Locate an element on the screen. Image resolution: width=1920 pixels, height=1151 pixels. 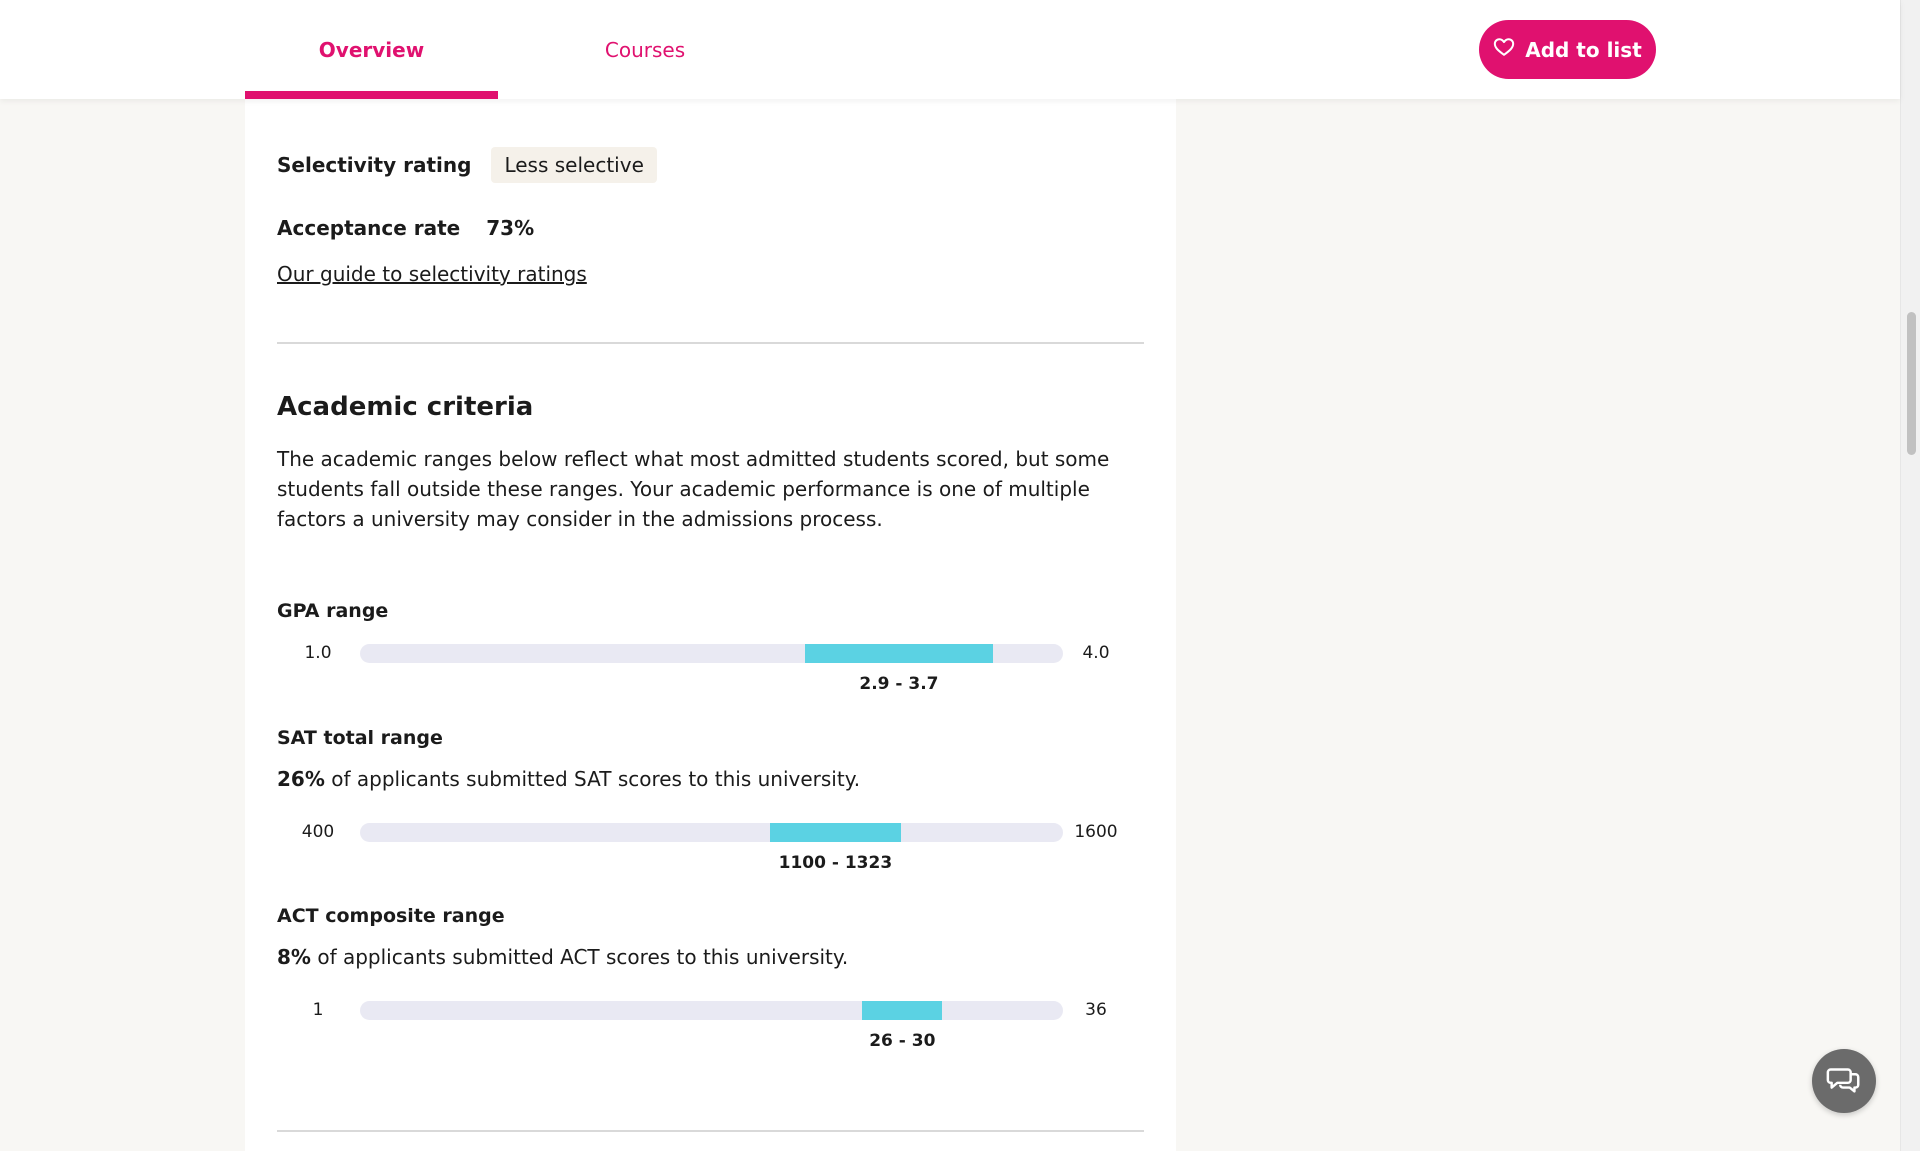
sat-submission-percent: 26% is located at coordinates (301, 779).